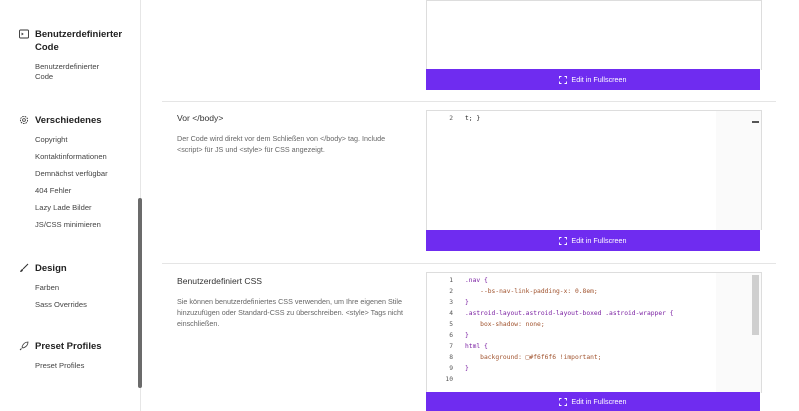  What do you see at coordinates (140, 293) in the screenshot?
I see `sidebar-scrollbar` at bounding box center [140, 293].